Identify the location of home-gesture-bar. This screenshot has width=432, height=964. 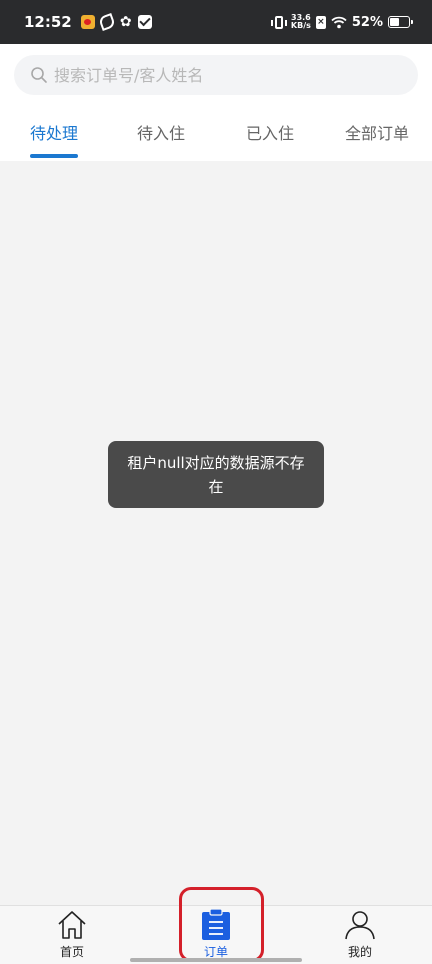
(216, 960).